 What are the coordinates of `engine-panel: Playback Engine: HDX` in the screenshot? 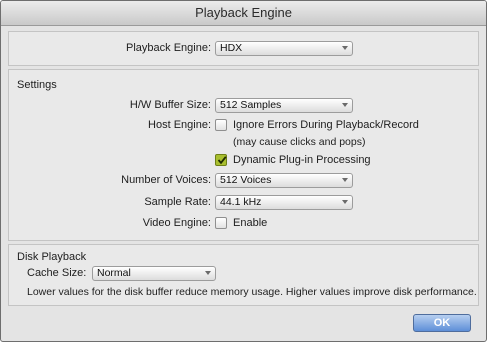 It's located at (243, 48).